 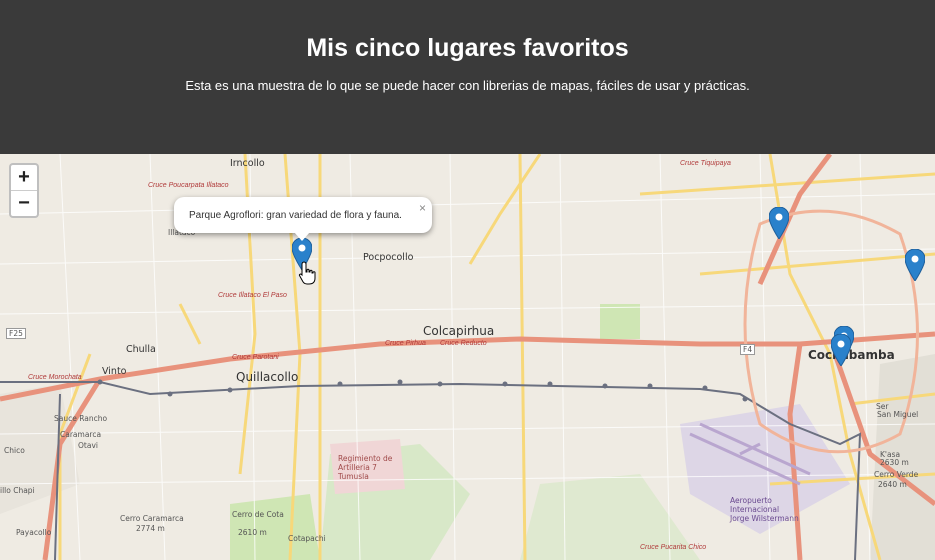 What do you see at coordinates (459, 331) in the screenshot?
I see `place-label-colcapirhua: Colcapirhua` at bounding box center [459, 331].